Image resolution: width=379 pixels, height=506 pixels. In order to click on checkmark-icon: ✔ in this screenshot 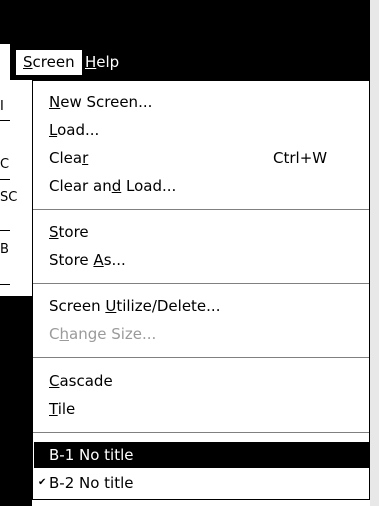, I will do `click(42, 482)`.